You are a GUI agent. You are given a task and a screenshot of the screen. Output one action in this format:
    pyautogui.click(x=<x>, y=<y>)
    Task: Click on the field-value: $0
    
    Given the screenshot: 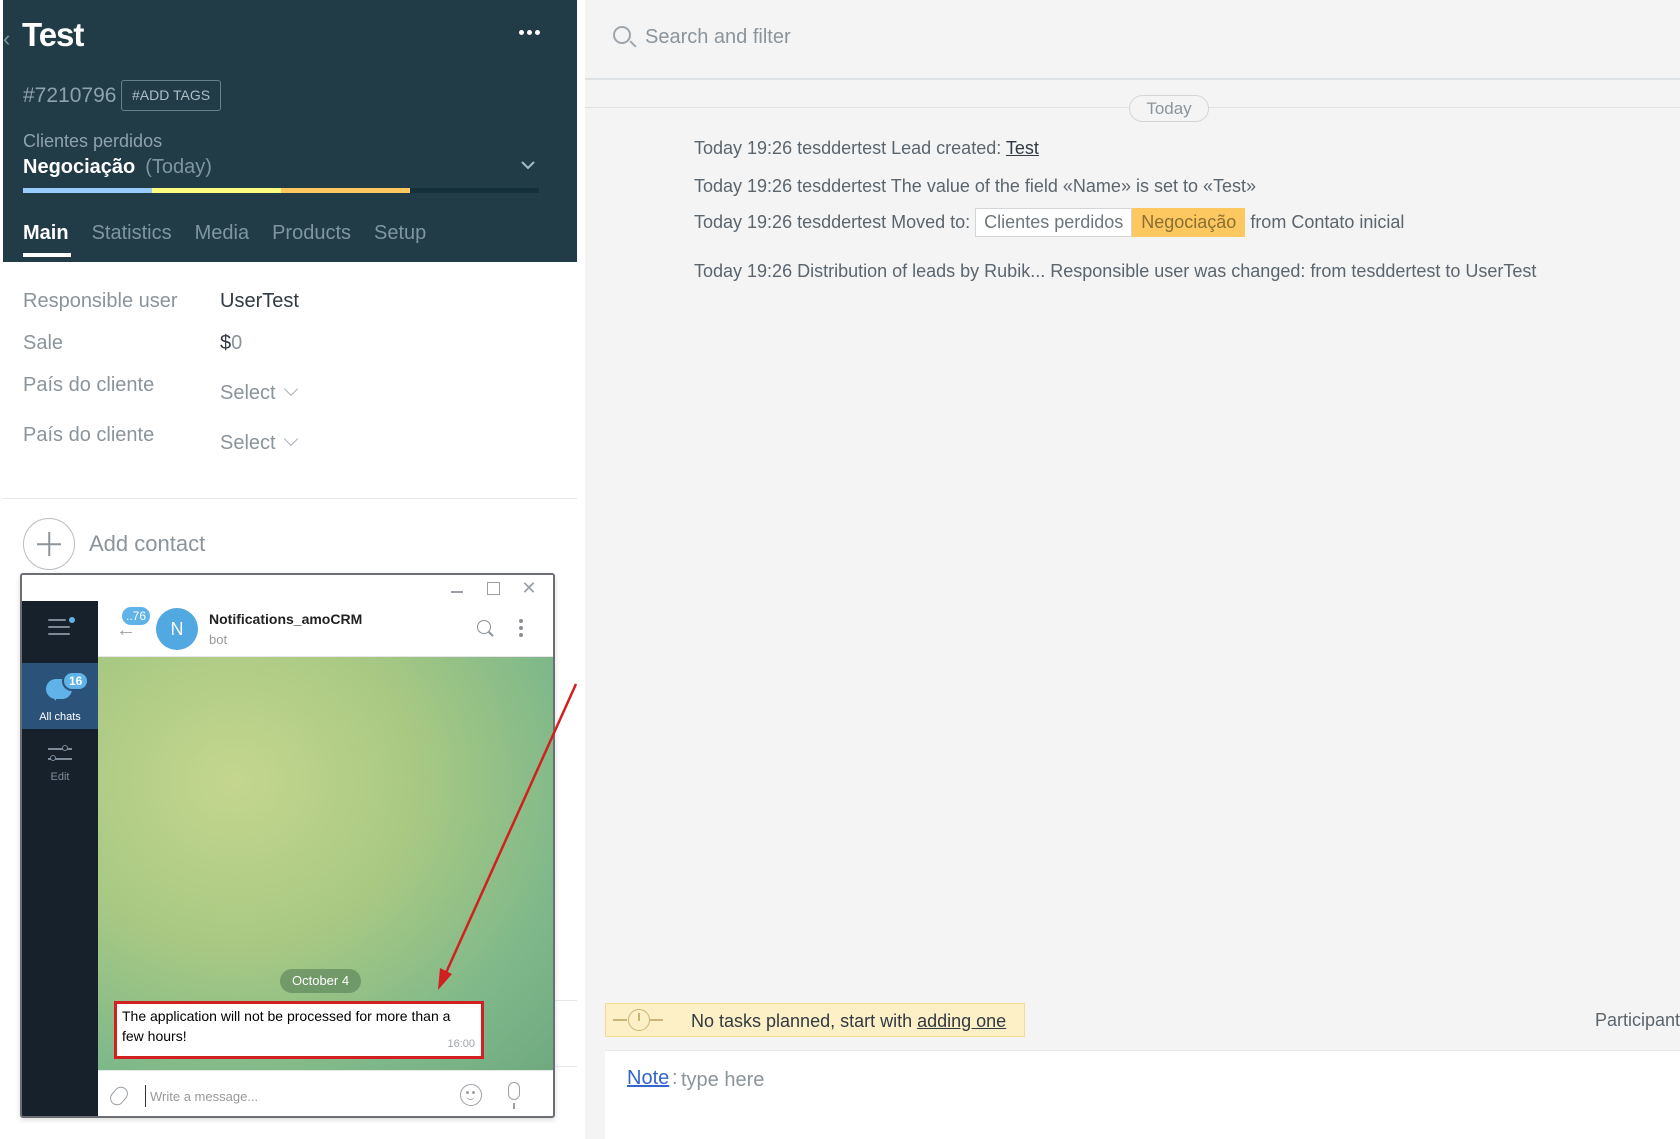 What is the action you would take?
    pyautogui.click(x=231, y=343)
    